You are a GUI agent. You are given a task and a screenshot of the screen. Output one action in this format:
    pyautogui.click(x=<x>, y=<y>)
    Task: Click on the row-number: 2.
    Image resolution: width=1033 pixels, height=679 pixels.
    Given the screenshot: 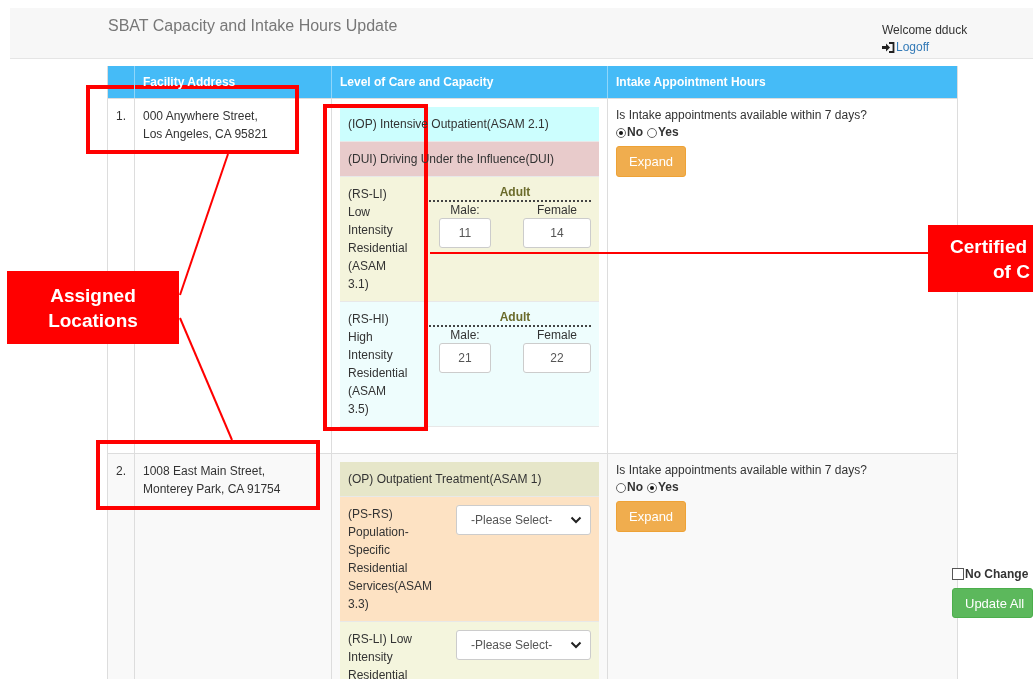 What is the action you would take?
    pyautogui.click(x=121, y=471)
    